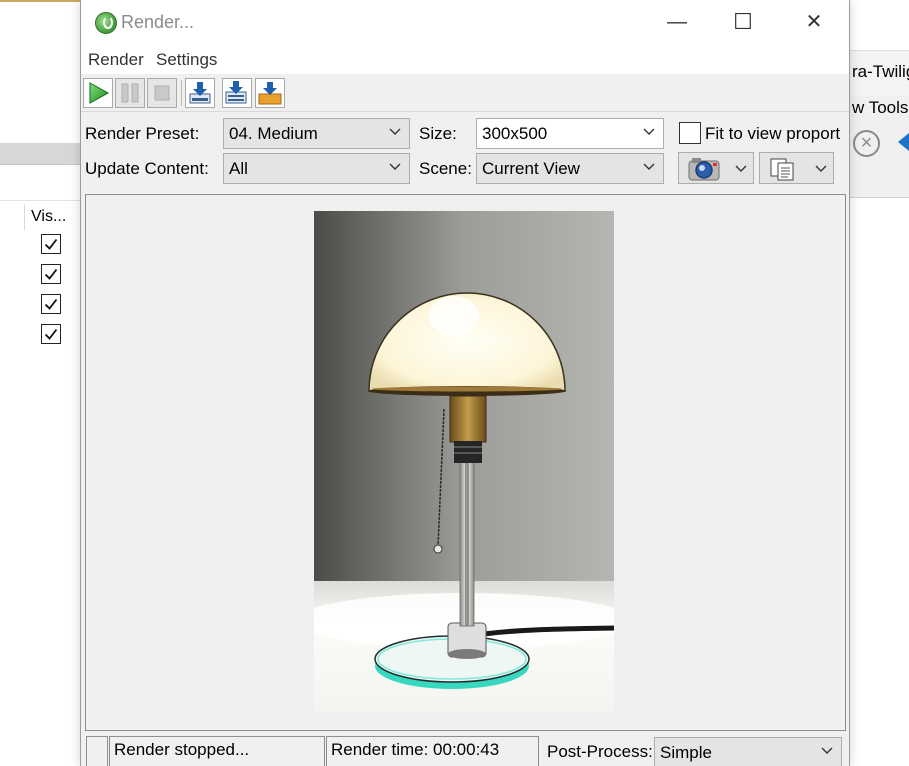 The height and width of the screenshot is (766, 909). I want to click on export-button, so click(270, 93).